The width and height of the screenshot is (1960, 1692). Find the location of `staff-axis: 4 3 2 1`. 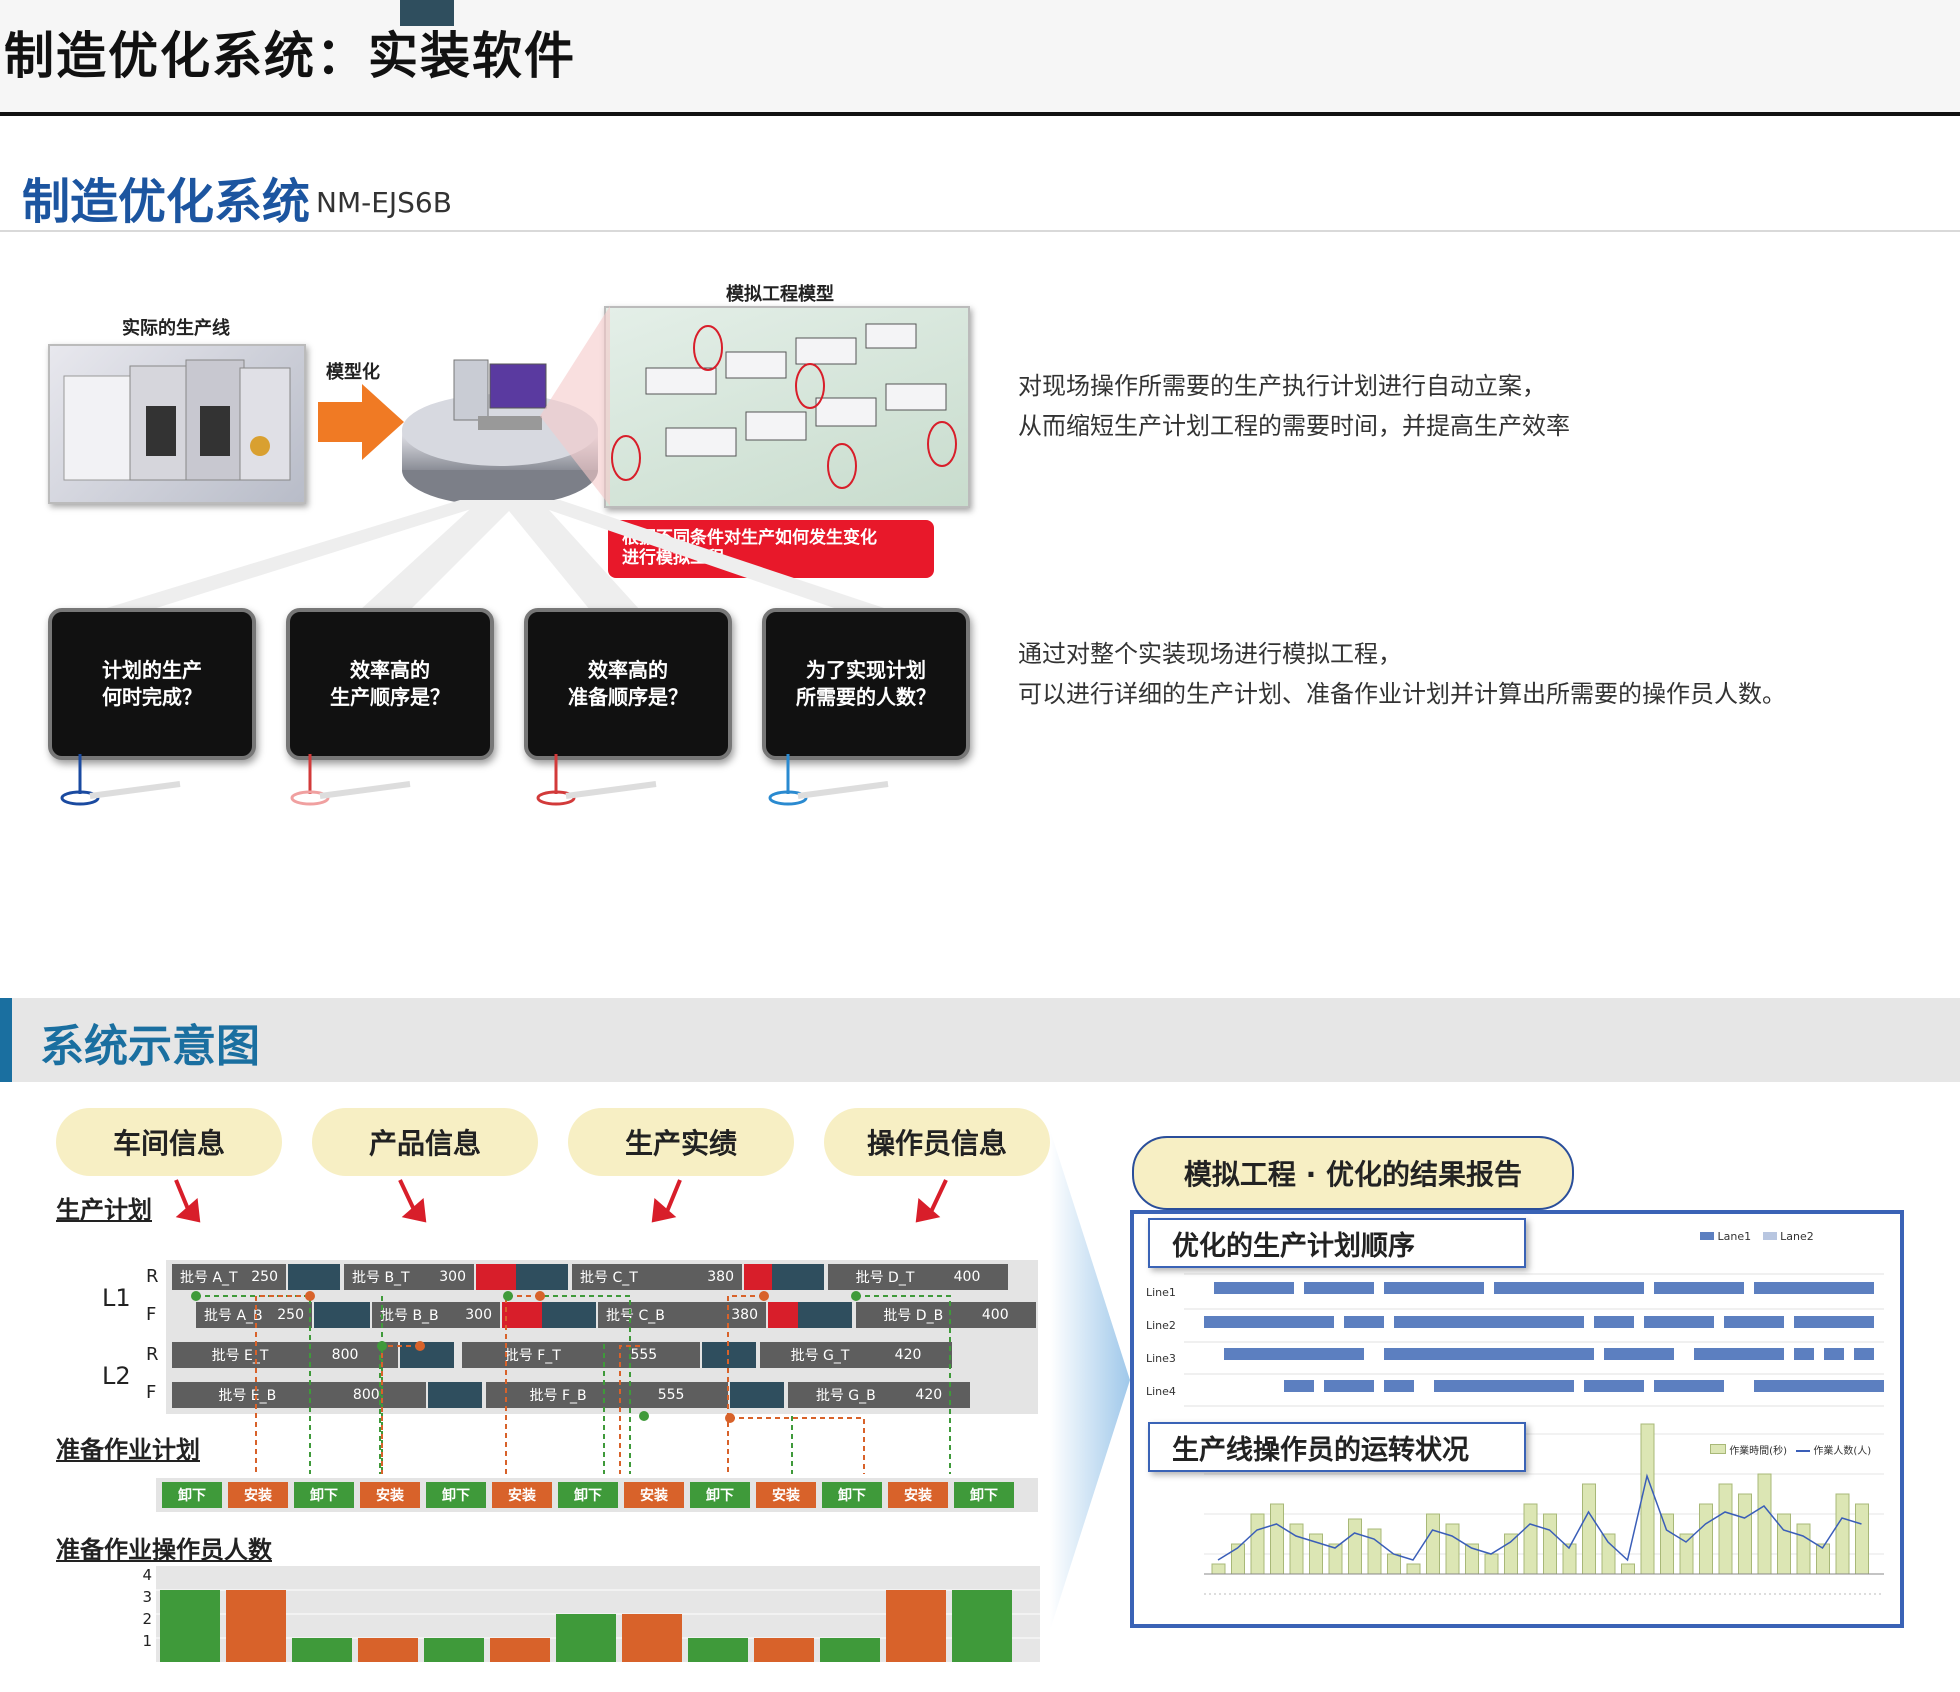

staff-axis: 4 3 2 1 is located at coordinates (142, 1608).